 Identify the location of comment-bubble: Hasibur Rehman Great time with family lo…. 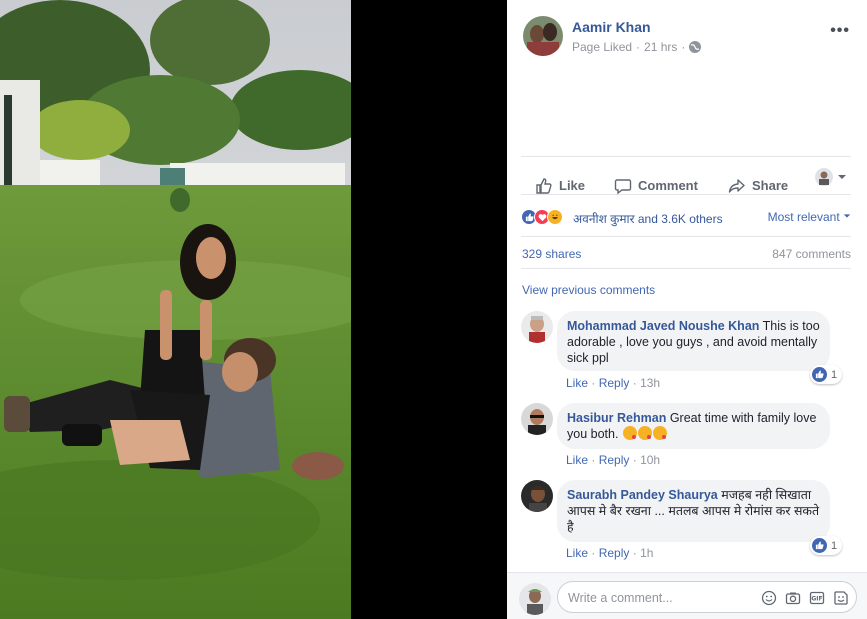
(693, 426).